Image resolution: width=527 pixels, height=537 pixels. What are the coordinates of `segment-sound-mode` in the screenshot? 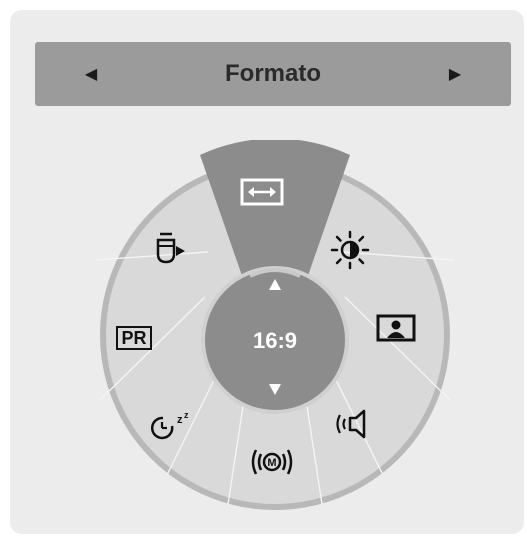 It's located at (354, 428).